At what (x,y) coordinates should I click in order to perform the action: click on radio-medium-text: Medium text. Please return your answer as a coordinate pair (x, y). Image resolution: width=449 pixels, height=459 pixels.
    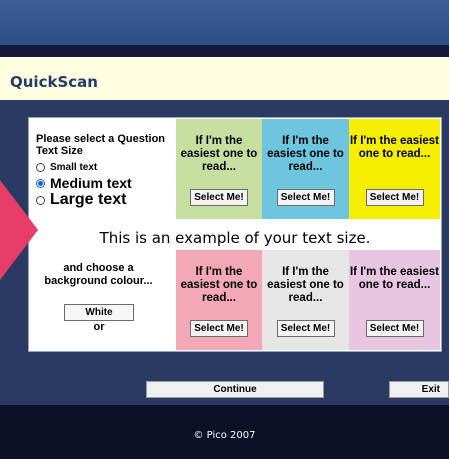
    Looking at the image, I should click on (84, 183).